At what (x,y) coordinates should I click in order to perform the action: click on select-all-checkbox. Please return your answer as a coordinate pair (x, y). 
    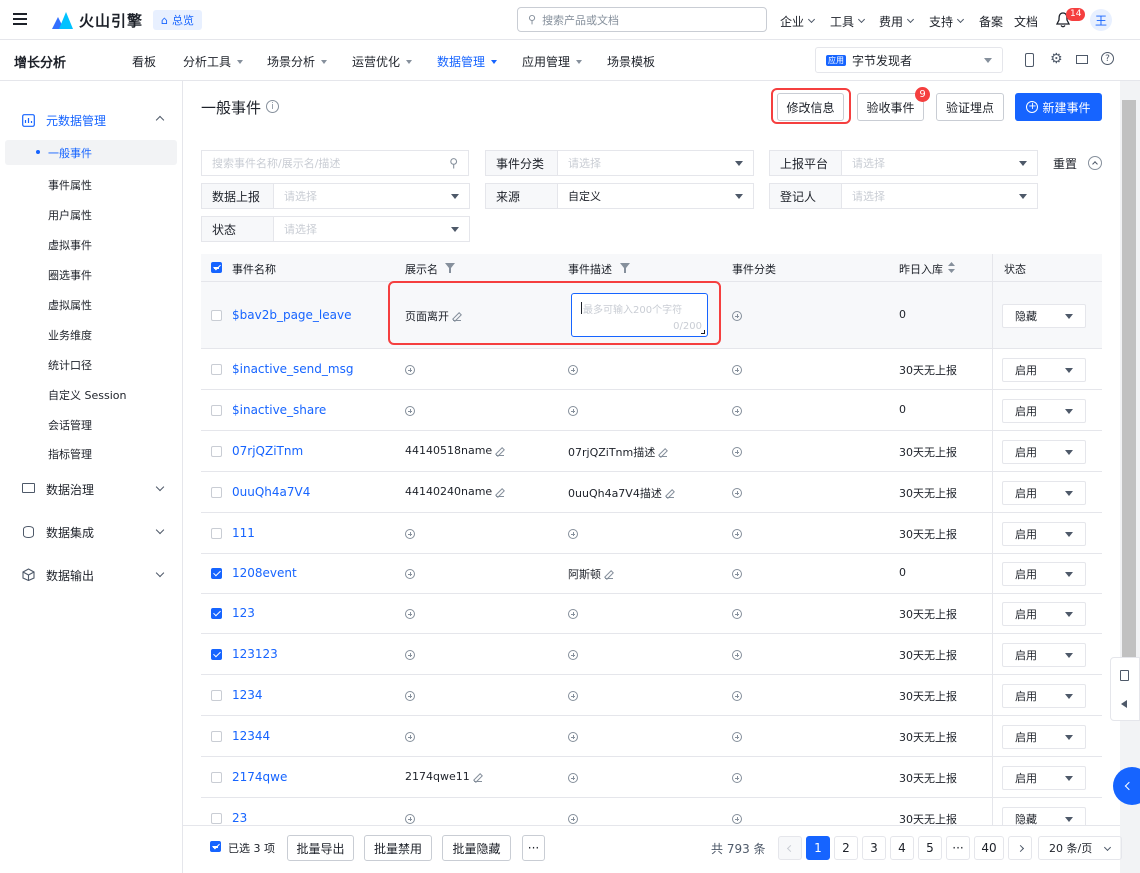
    Looking at the image, I should click on (216, 267).